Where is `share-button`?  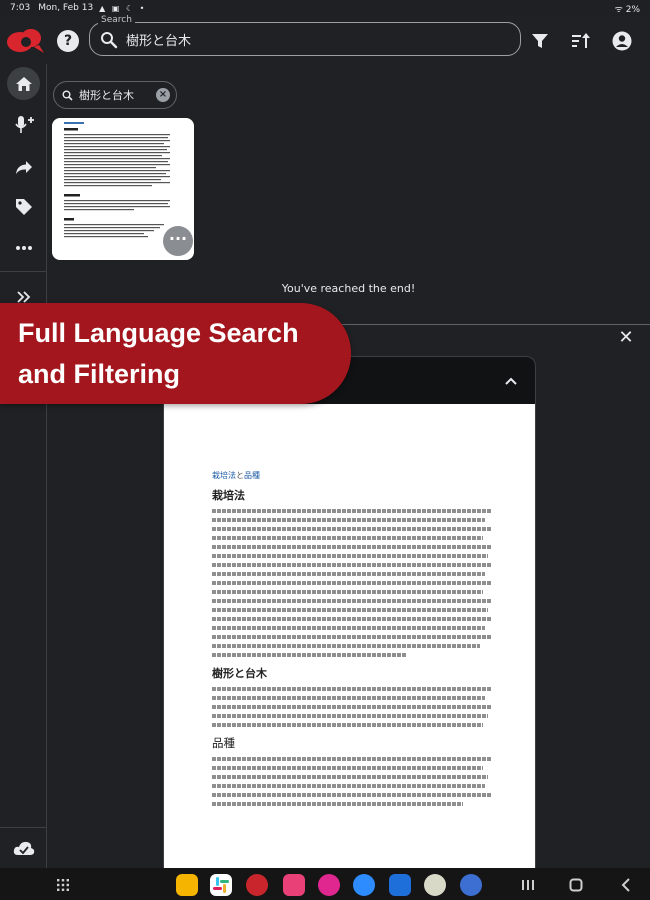 share-button is located at coordinates (23, 167).